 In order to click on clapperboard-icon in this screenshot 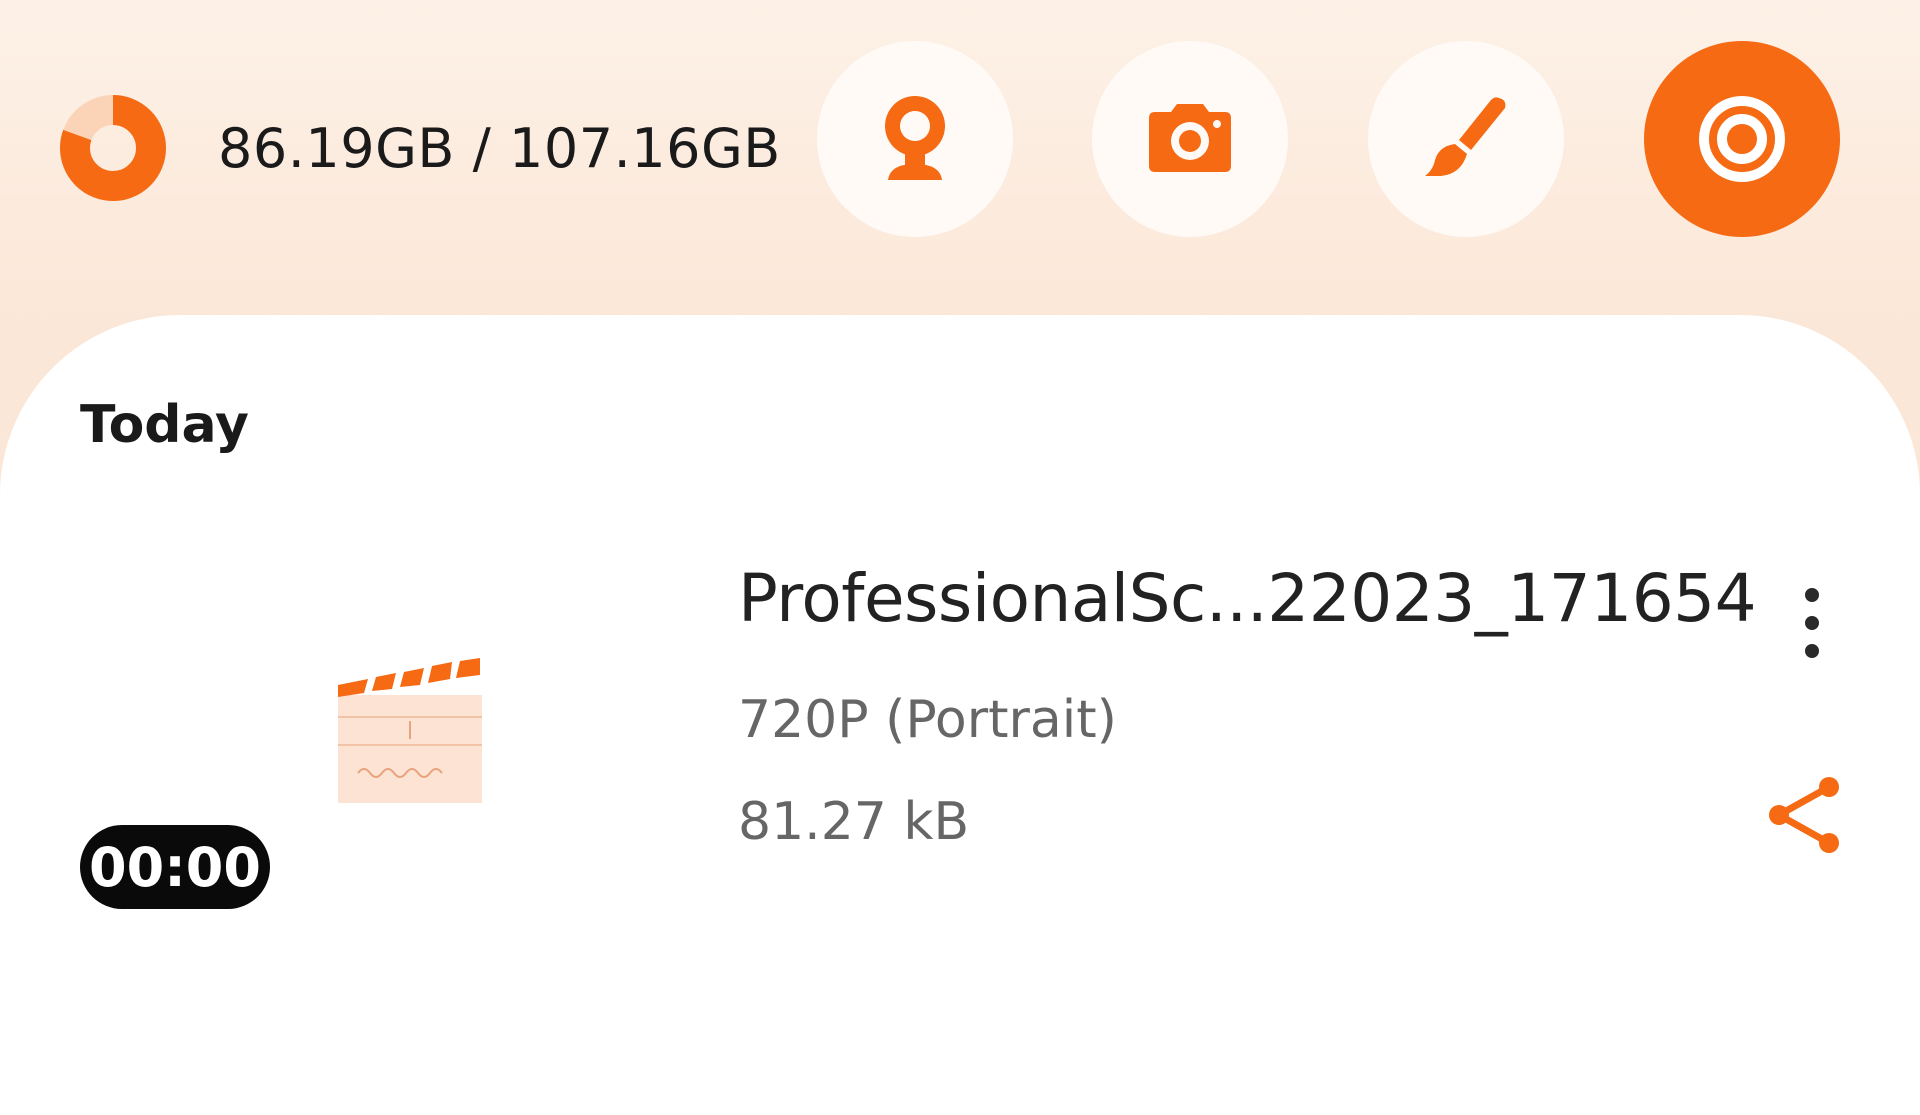, I will do `click(410, 730)`.